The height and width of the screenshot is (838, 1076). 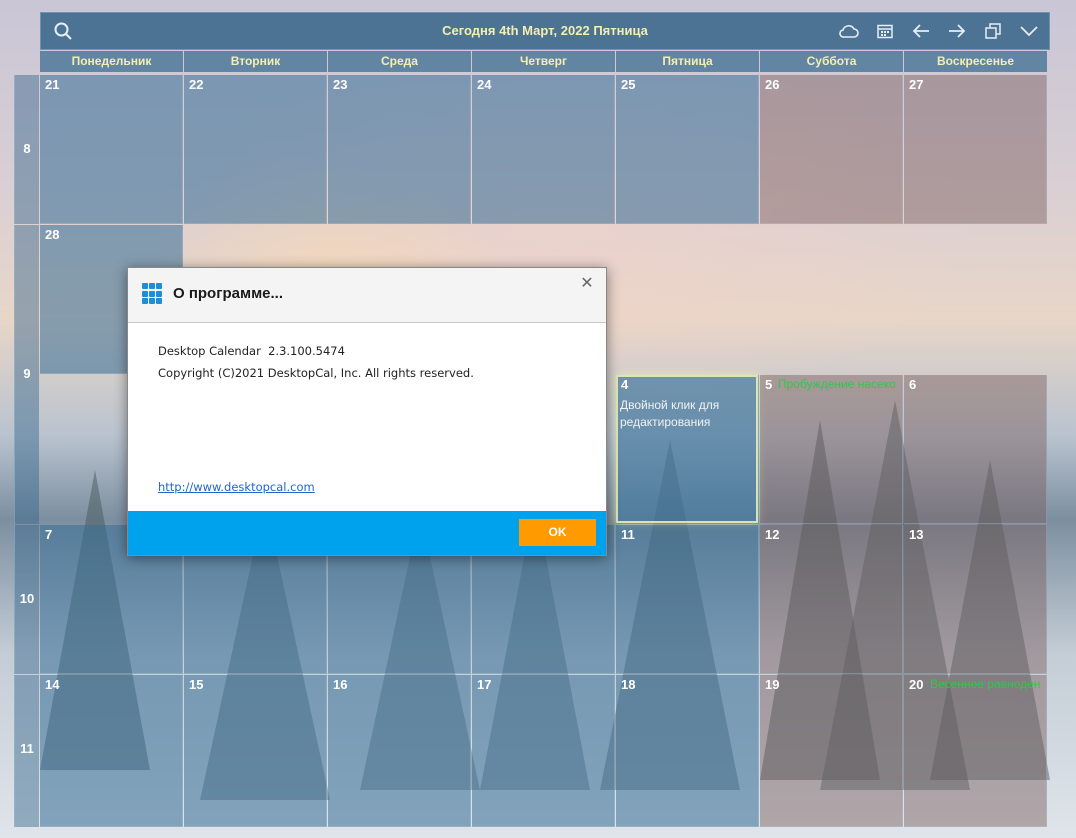 What do you see at coordinates (916, 84) in the screenshot?
I see `day-number: 27` at bounding box center [916, 84].